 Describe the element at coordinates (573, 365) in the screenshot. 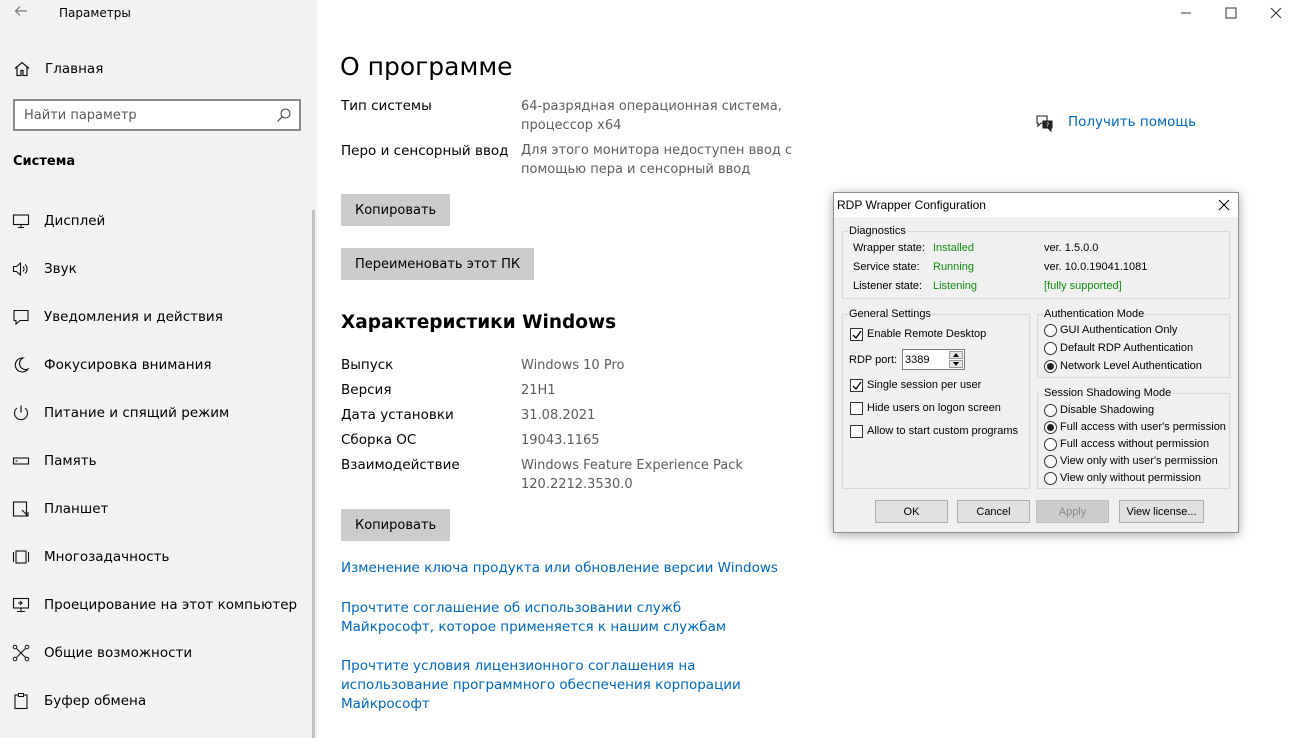

I see `spec-value-edition: Windows 10 Pro` at that location.